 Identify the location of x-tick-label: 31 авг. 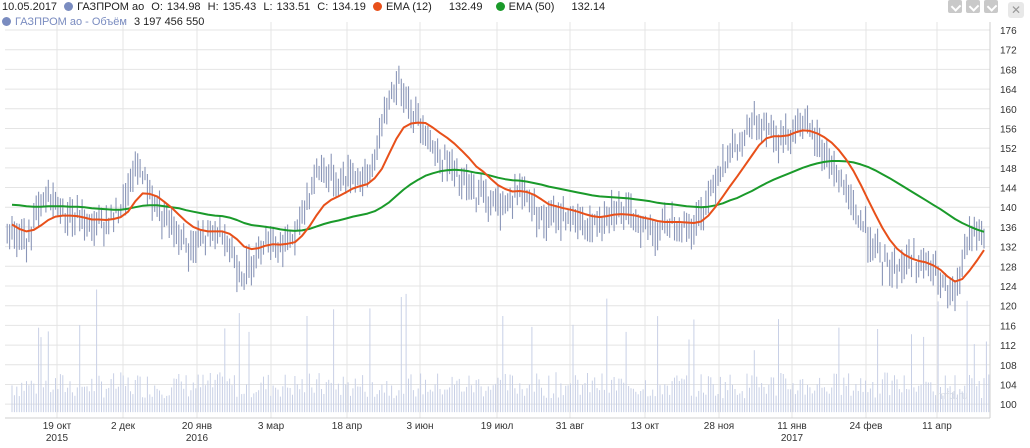
(570, 426).